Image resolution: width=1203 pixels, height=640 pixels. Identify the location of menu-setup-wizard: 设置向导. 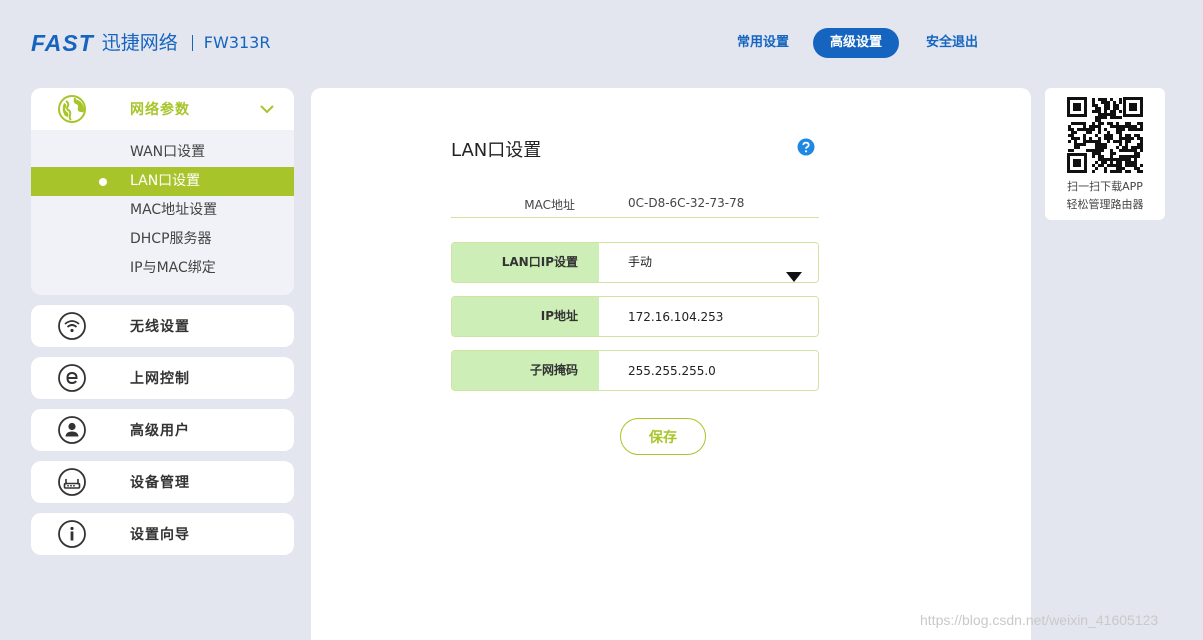
(162, 534).